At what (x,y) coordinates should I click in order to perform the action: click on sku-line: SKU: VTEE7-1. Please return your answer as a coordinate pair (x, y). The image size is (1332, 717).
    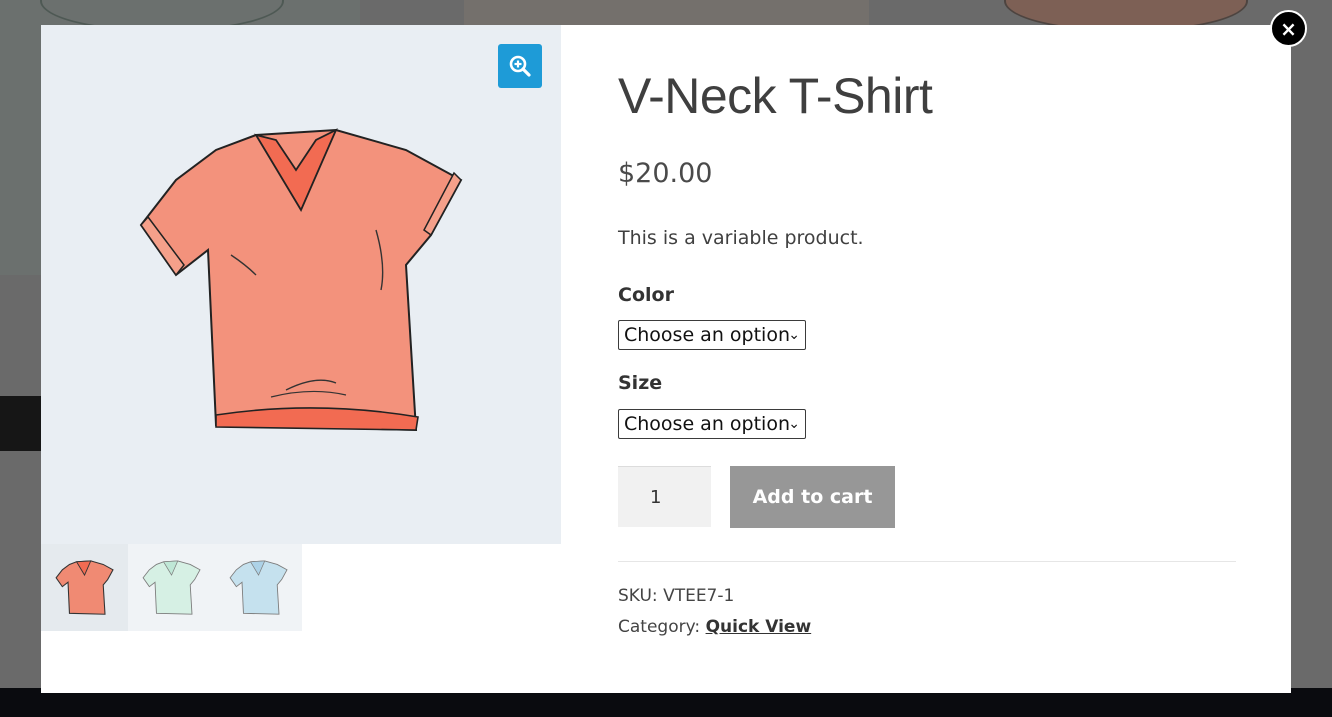
    Looking at the image, I should click on (676, 596).